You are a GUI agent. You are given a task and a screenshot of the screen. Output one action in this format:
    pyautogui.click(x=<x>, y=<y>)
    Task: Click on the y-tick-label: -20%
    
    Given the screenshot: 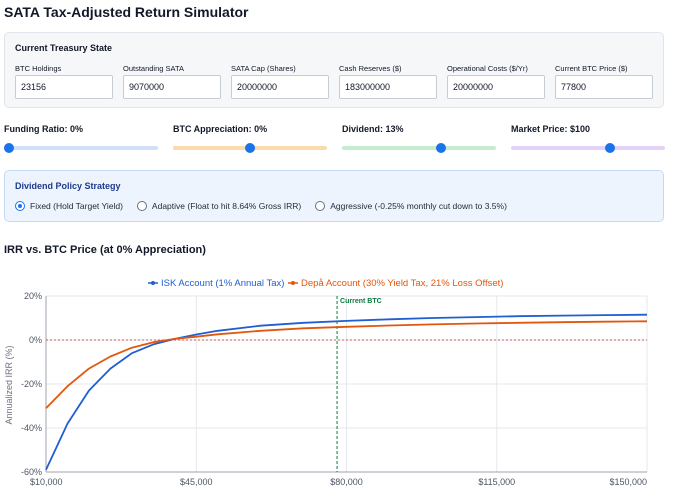 What is the action you would take?
    pyautogui.click(x=31, y=384)
    